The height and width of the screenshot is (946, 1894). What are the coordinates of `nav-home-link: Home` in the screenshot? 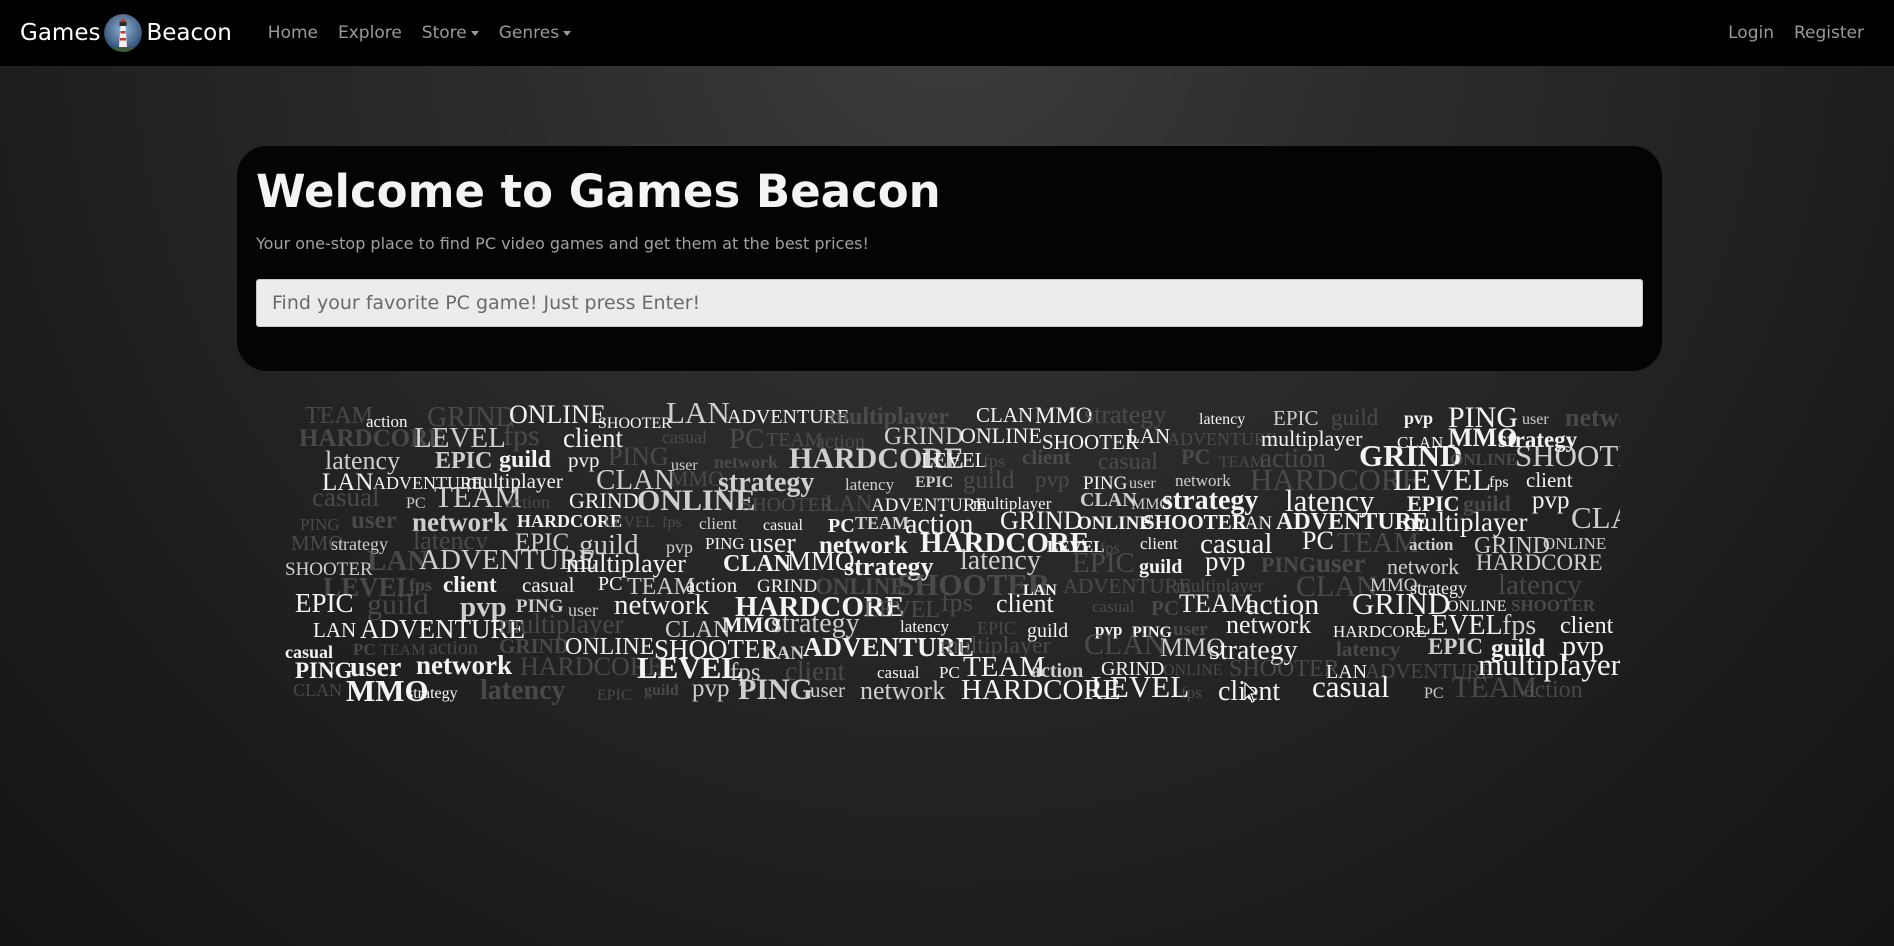 It's located at (293, 33).